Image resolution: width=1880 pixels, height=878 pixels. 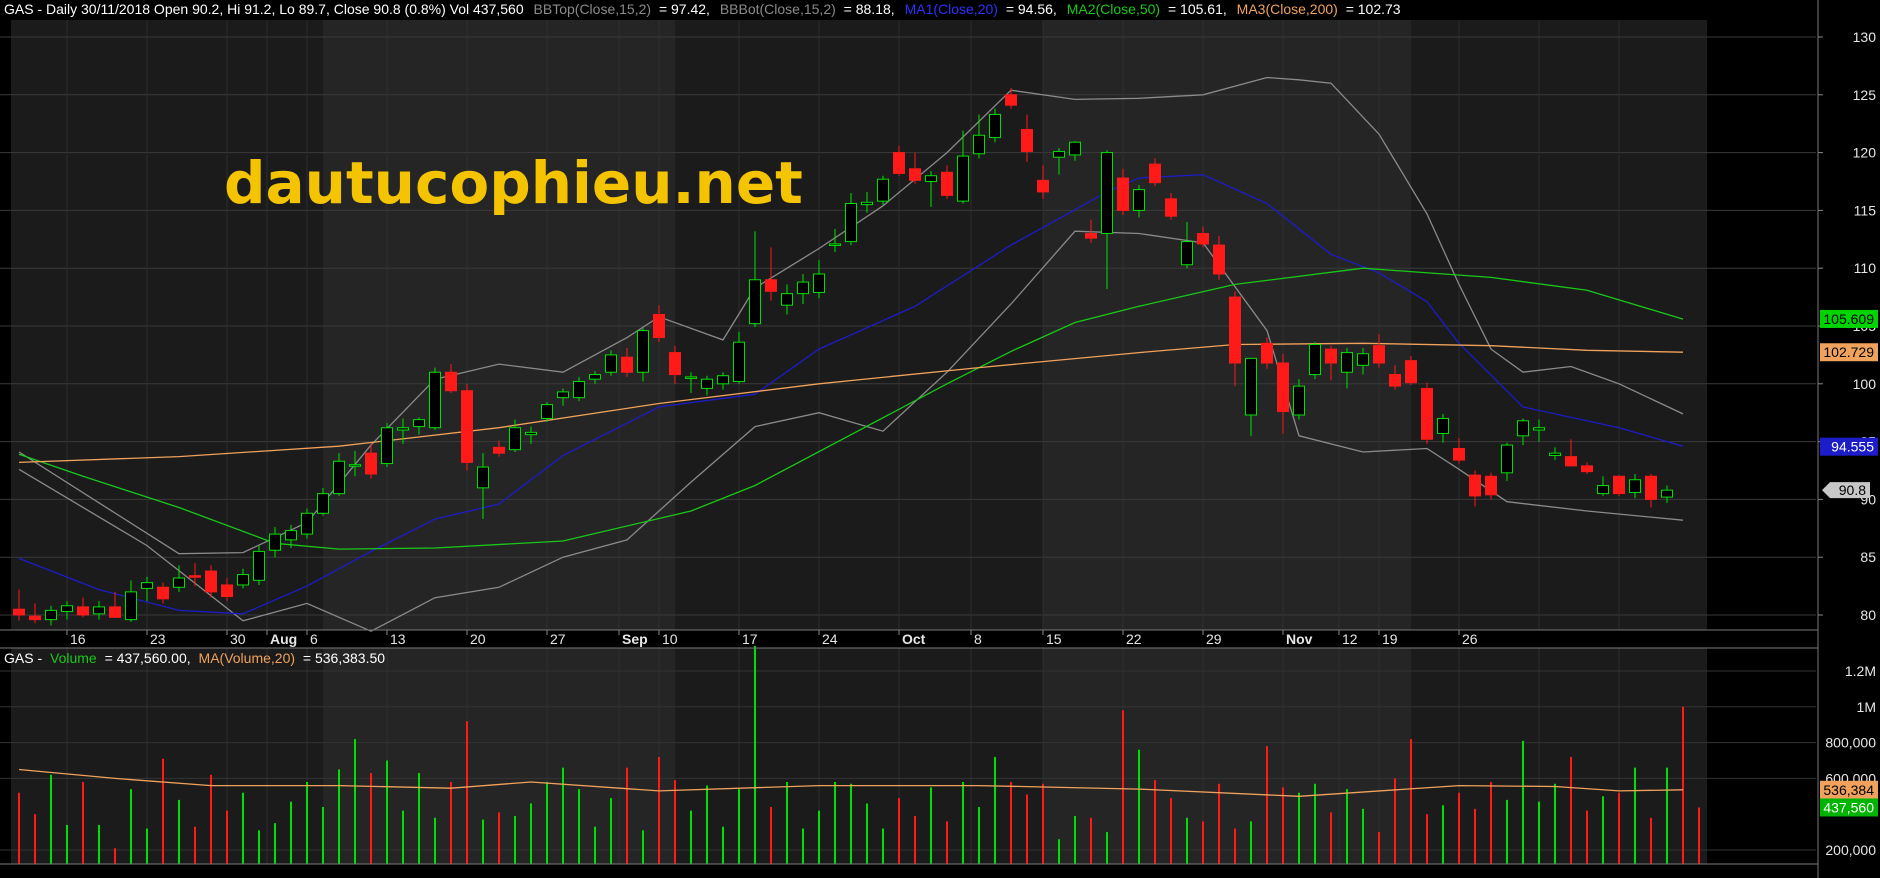 What do you see at coordinates (1865, 37) in the screenshot?
I see `price-tick-label: 130` at bounding box center [1865, 37].